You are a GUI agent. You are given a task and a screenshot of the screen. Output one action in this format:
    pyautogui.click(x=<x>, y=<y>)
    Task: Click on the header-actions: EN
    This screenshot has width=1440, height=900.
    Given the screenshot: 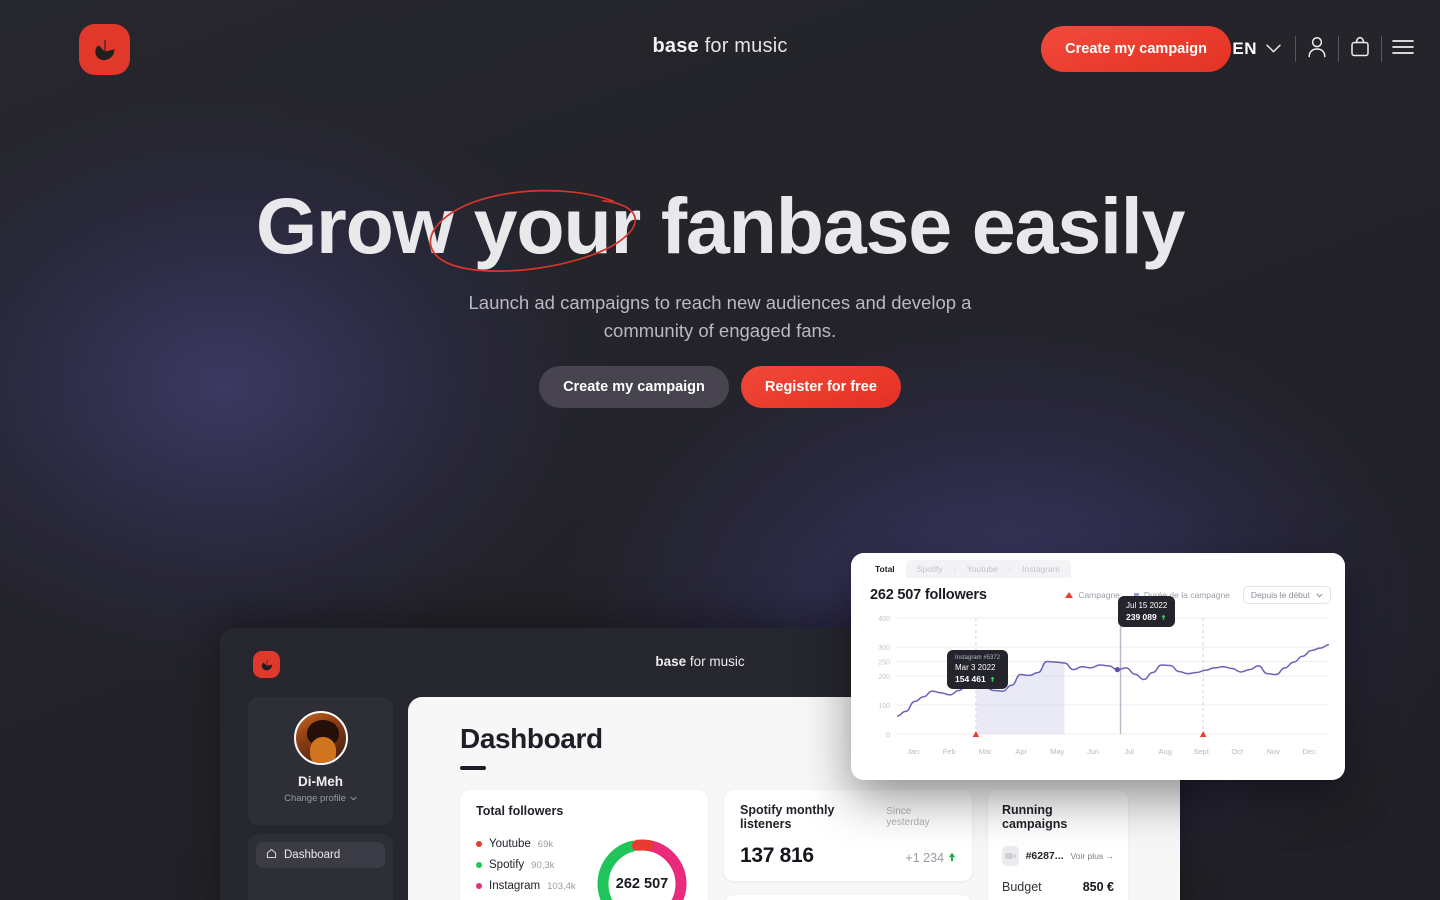 What is the action you would take?
    pyautogui.click(x=1328, y=49)
    